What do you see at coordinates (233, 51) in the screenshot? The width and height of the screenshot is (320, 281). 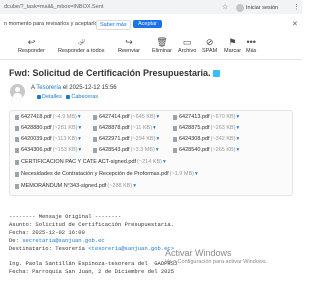 I see `mark-label: Marcar` at bounding box center [233, 51].